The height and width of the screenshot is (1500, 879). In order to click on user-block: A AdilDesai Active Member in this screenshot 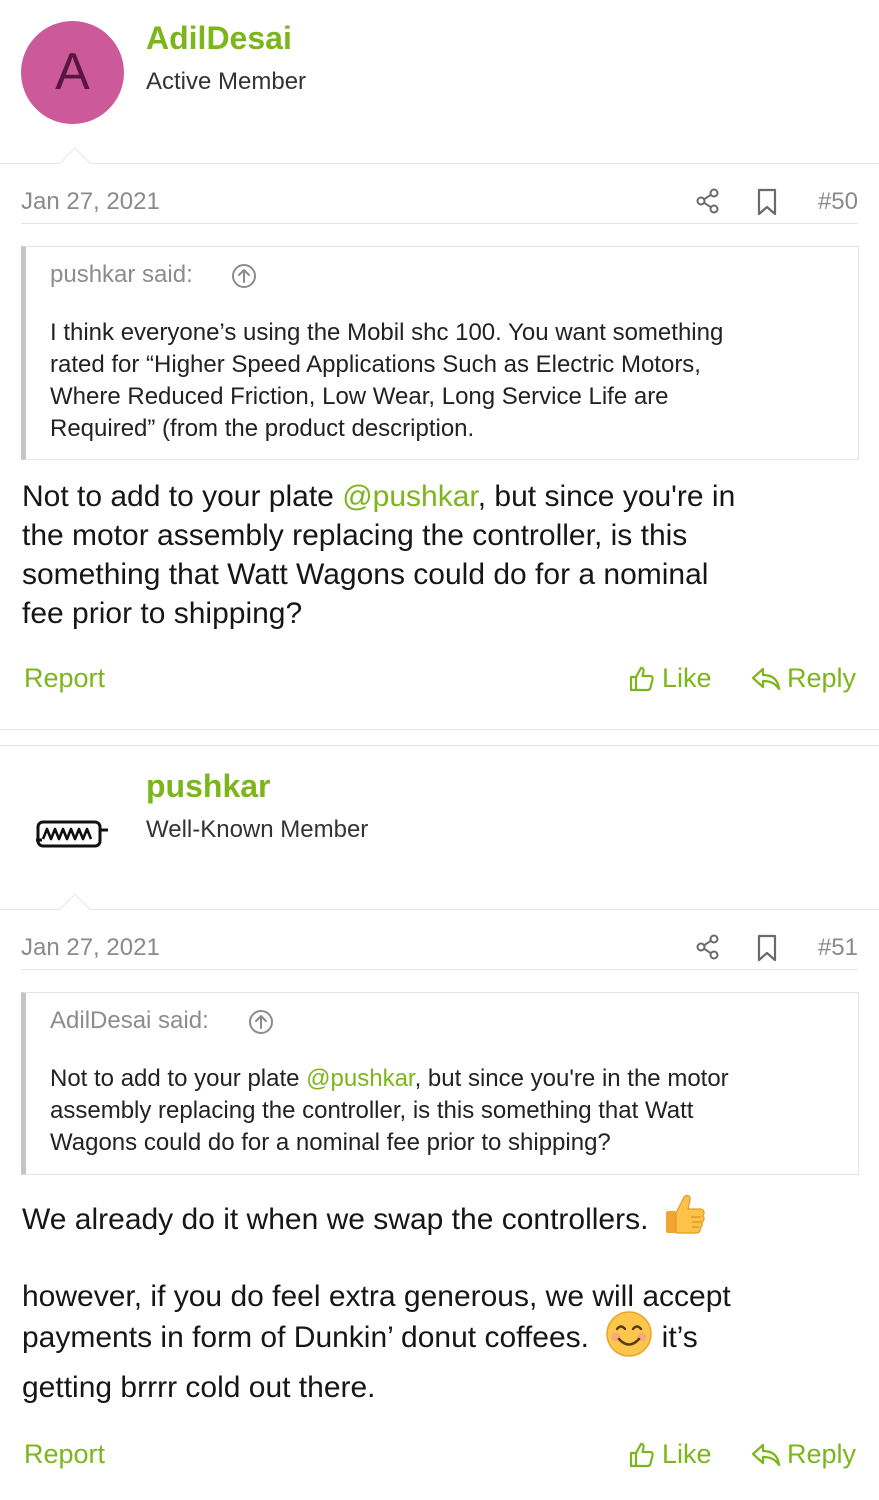, I will do `click(439, 81)`.